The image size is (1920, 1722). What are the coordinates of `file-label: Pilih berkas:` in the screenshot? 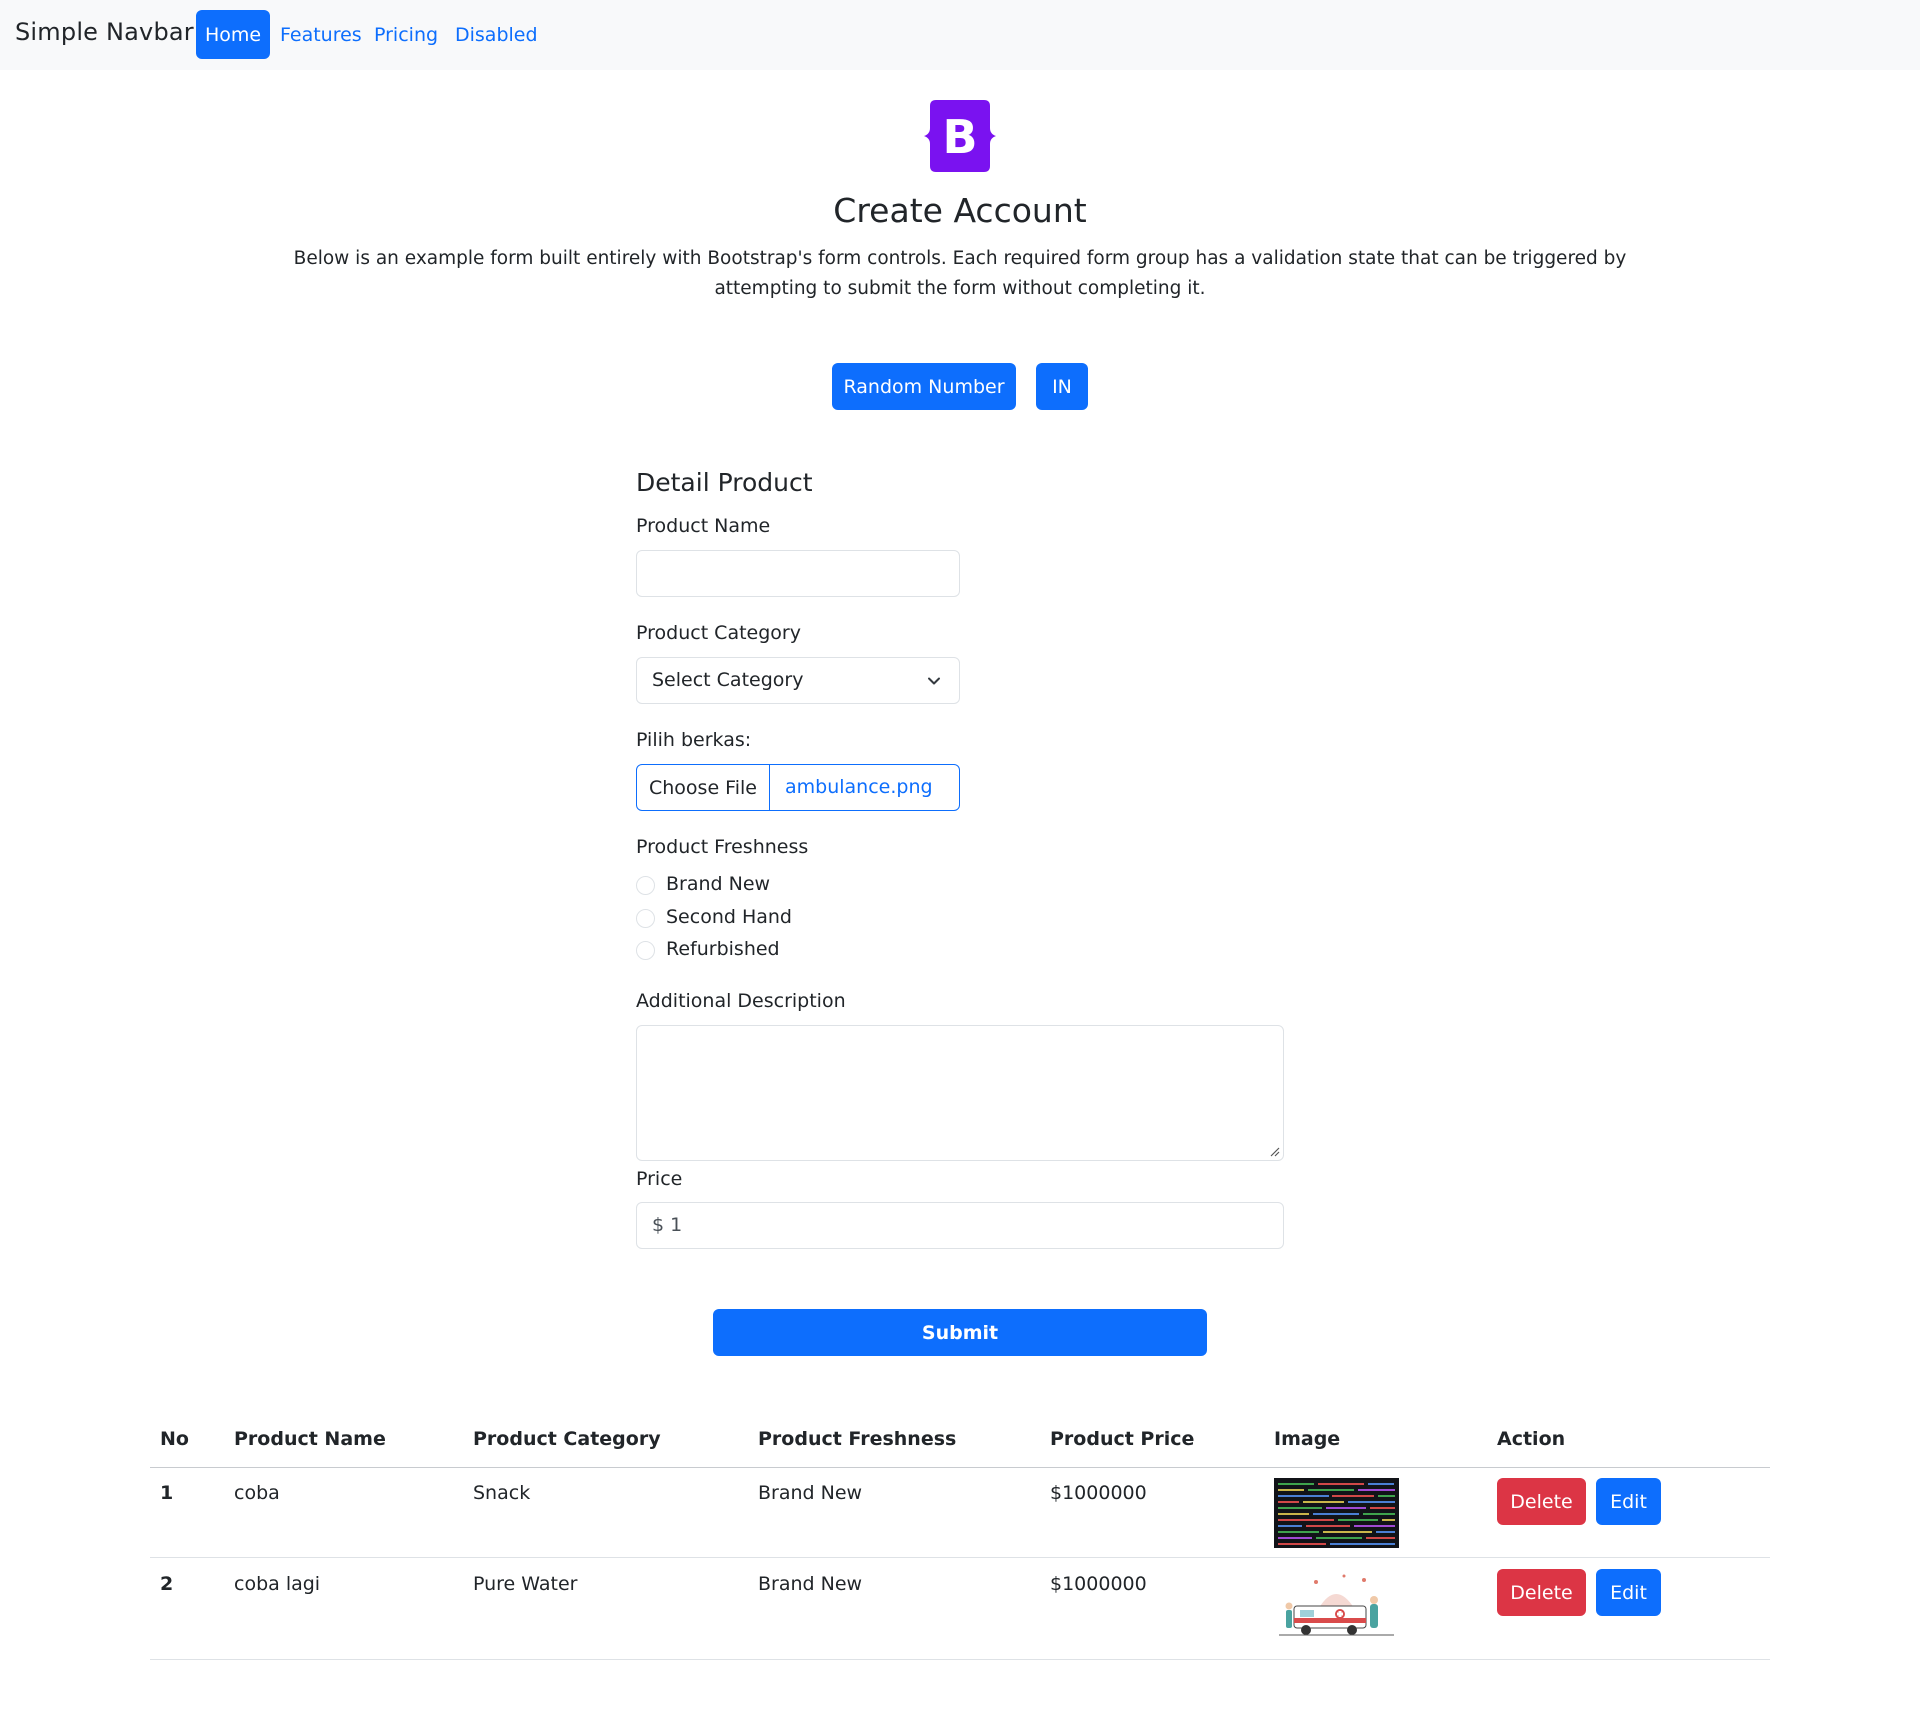 It's located at (694, 740).